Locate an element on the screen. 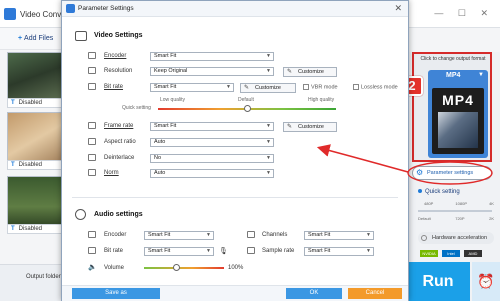  frame-rate-select: Smart Fit ▼ is located at coordinates (212, 126).